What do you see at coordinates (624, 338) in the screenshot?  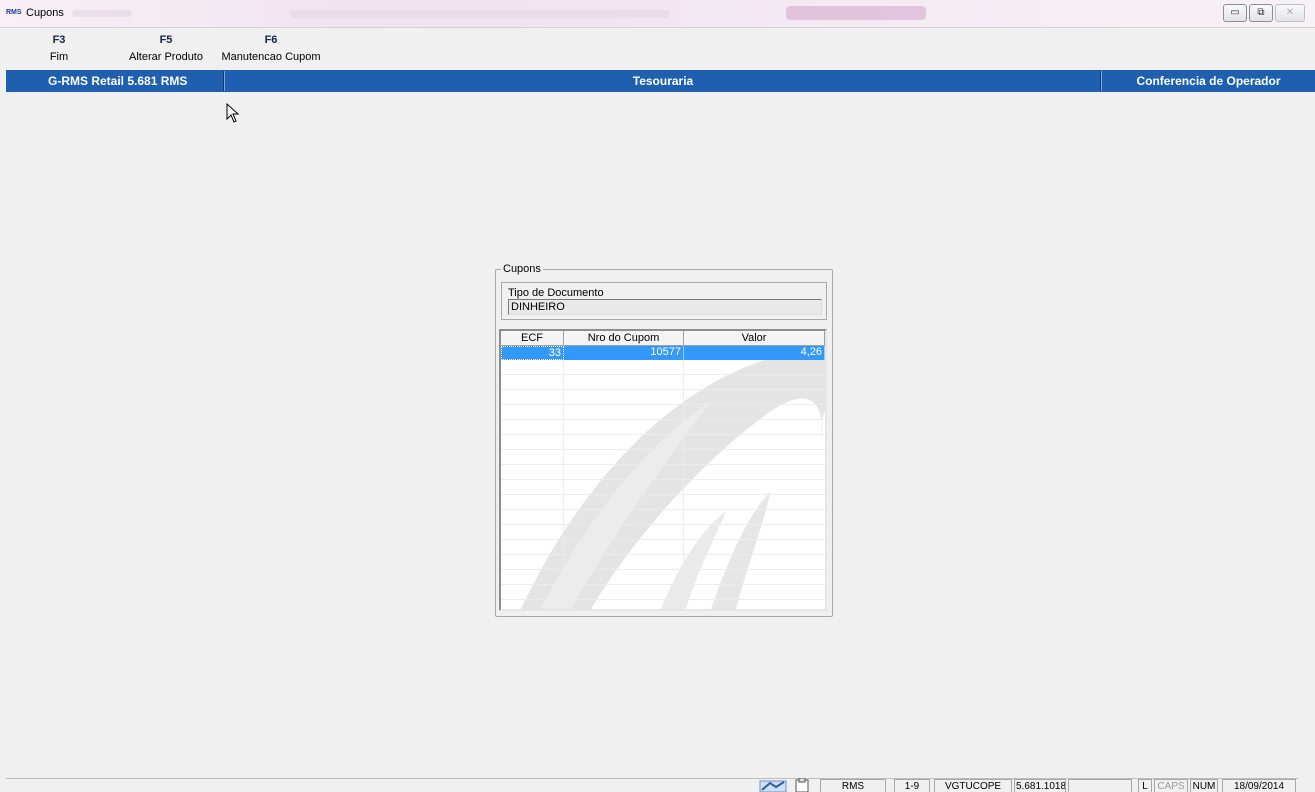 I see `column-header-nro-cupom: Nro do Cupom` at bounding box center [624, 338].